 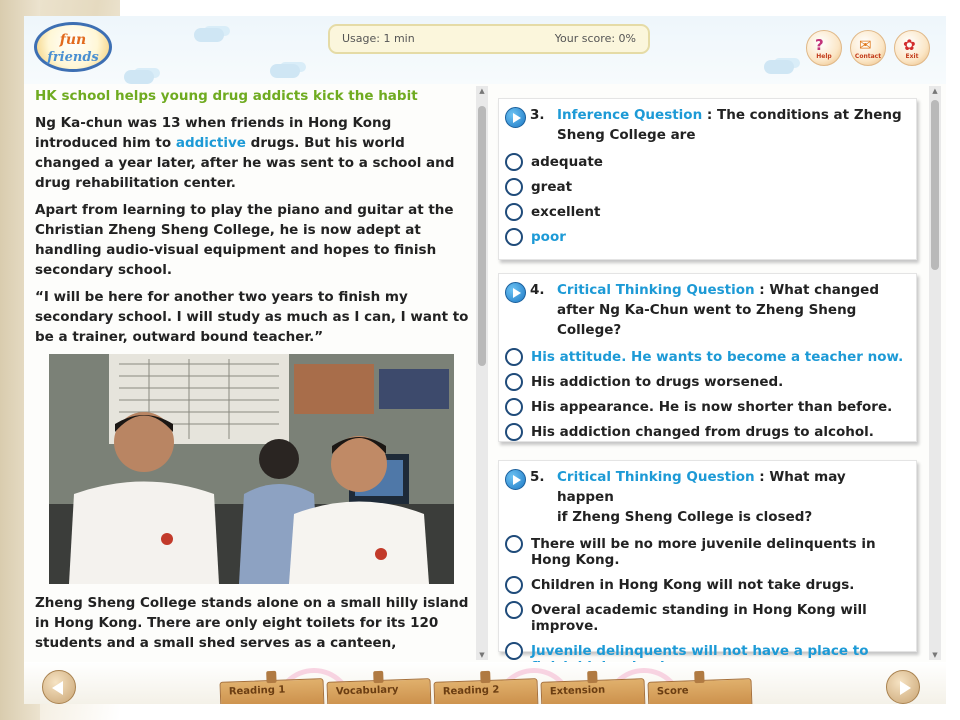 I want to click on quiz-scrollbar: ▲ ▼, so click(x=935, y=373).